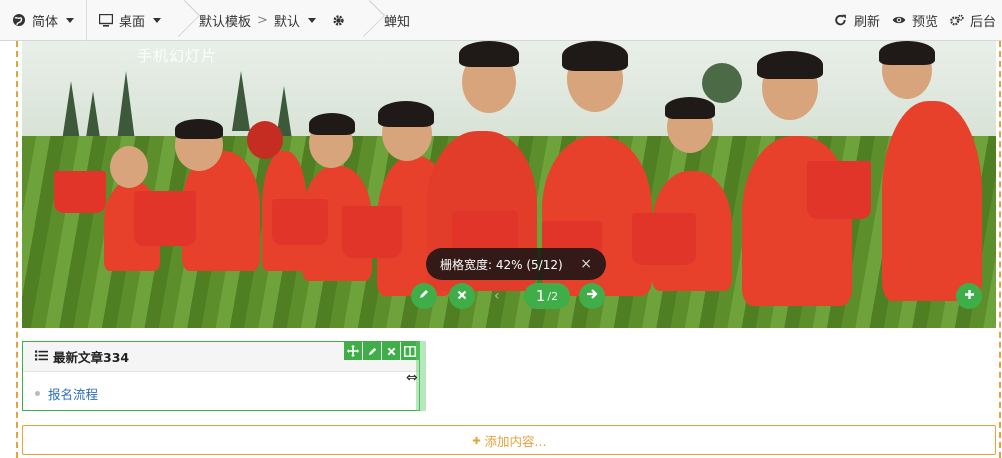 This screenshot has width=1002, height=458. I want to click on pager-total: /2, so click(553, 296).